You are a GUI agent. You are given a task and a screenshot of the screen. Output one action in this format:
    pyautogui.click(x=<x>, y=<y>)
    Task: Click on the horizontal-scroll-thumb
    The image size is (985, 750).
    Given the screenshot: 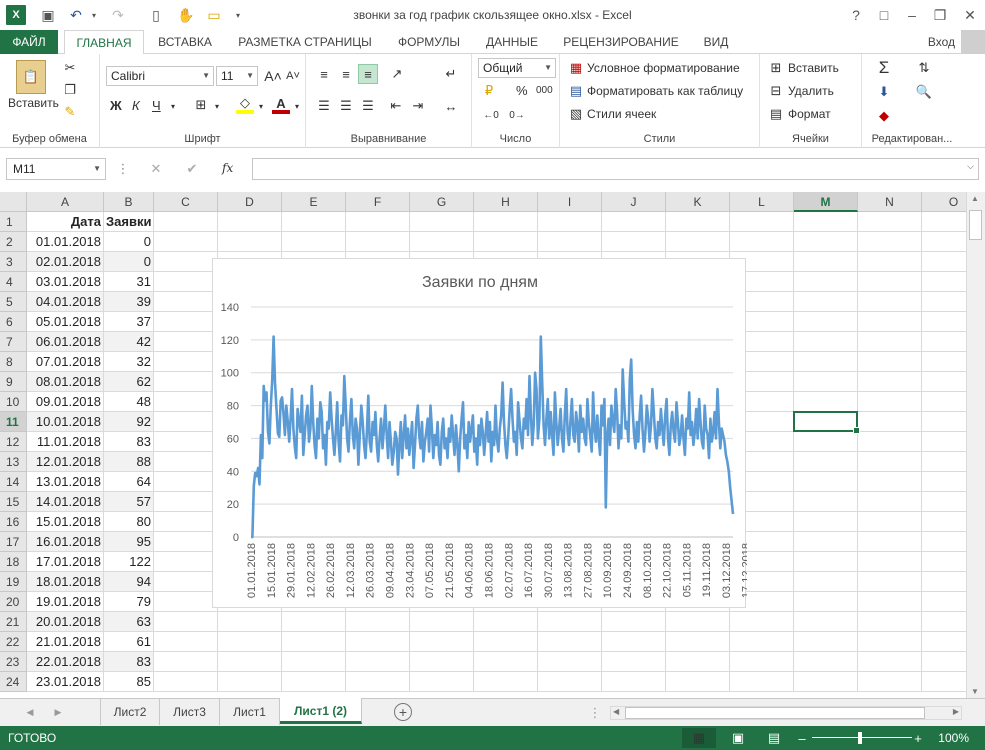 What is the action you would take?
    pyautogui.click(x=775, y=713)
    